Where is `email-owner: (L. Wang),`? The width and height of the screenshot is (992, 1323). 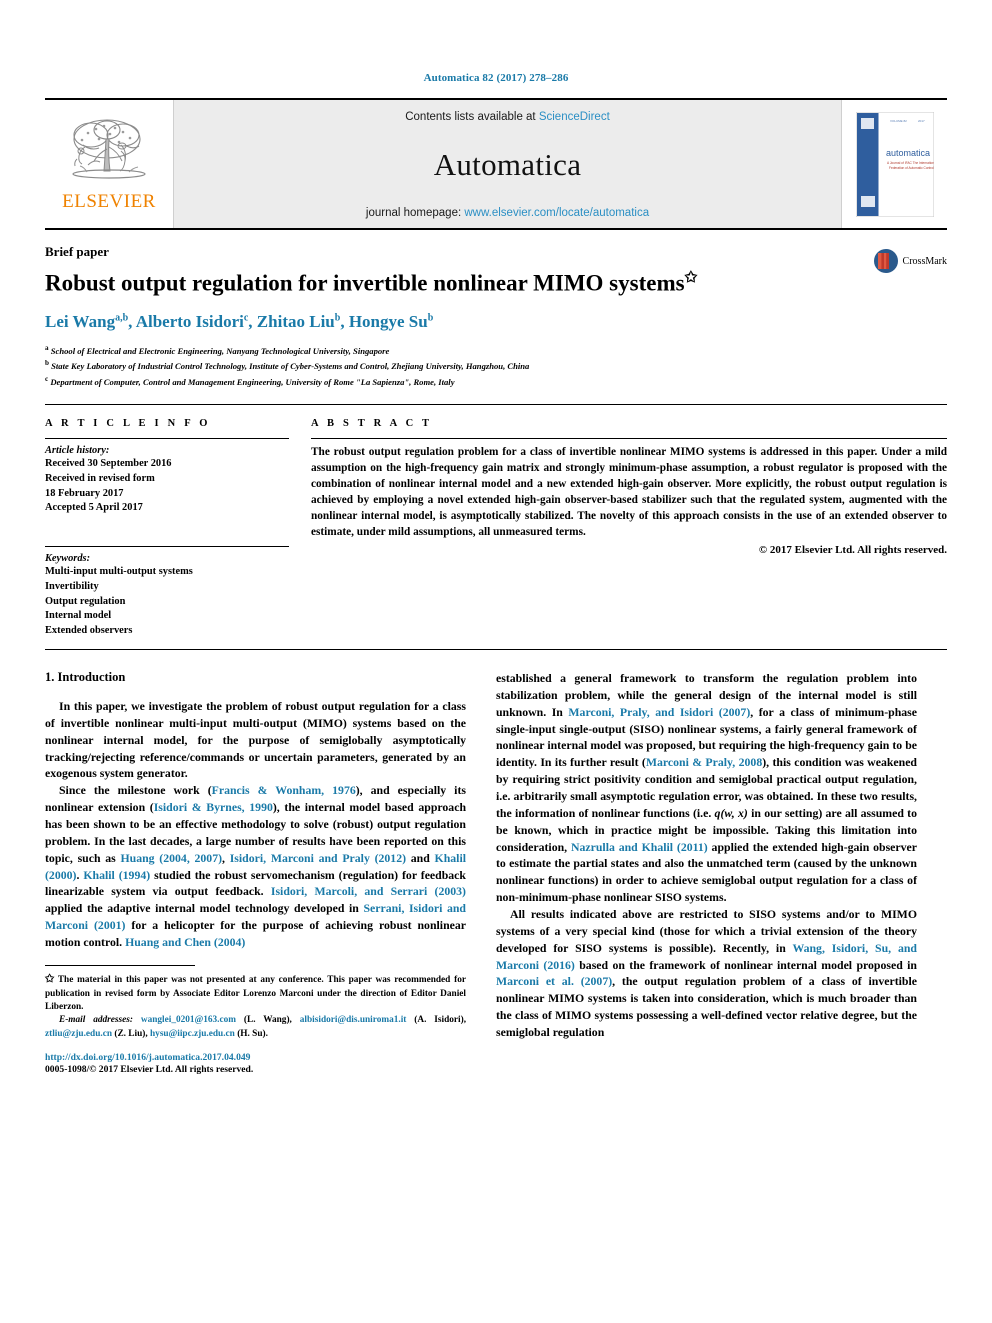 email-owner: (L. Wang), is located at coordinates (267, 1020).